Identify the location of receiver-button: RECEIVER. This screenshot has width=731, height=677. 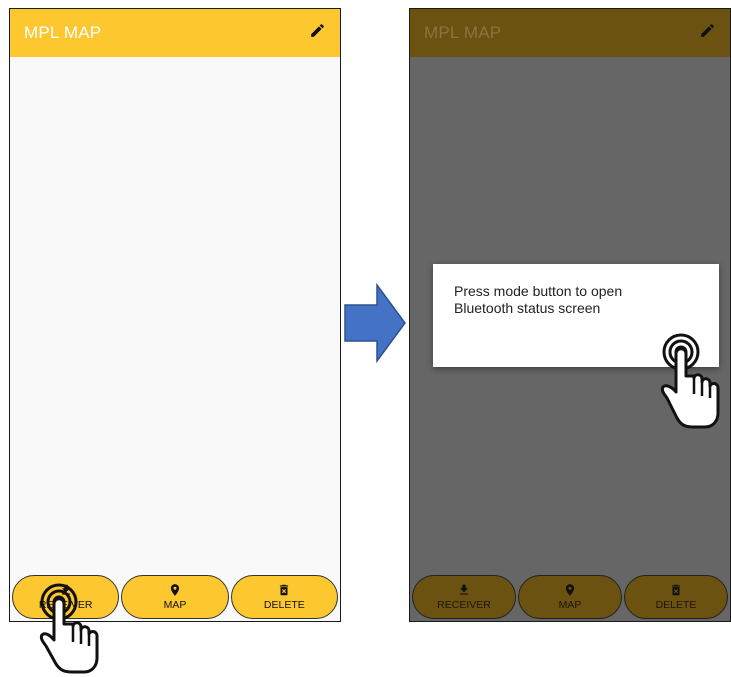
(464, 597).